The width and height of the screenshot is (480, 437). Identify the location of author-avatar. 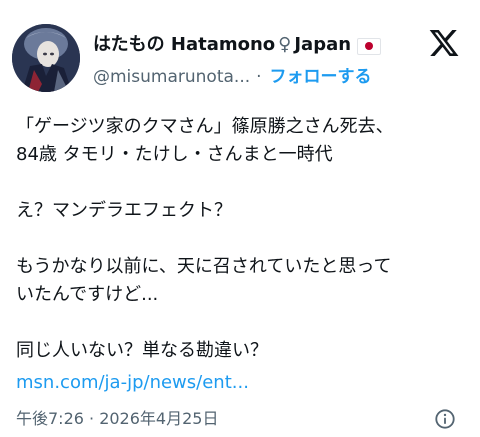
(46, 58).